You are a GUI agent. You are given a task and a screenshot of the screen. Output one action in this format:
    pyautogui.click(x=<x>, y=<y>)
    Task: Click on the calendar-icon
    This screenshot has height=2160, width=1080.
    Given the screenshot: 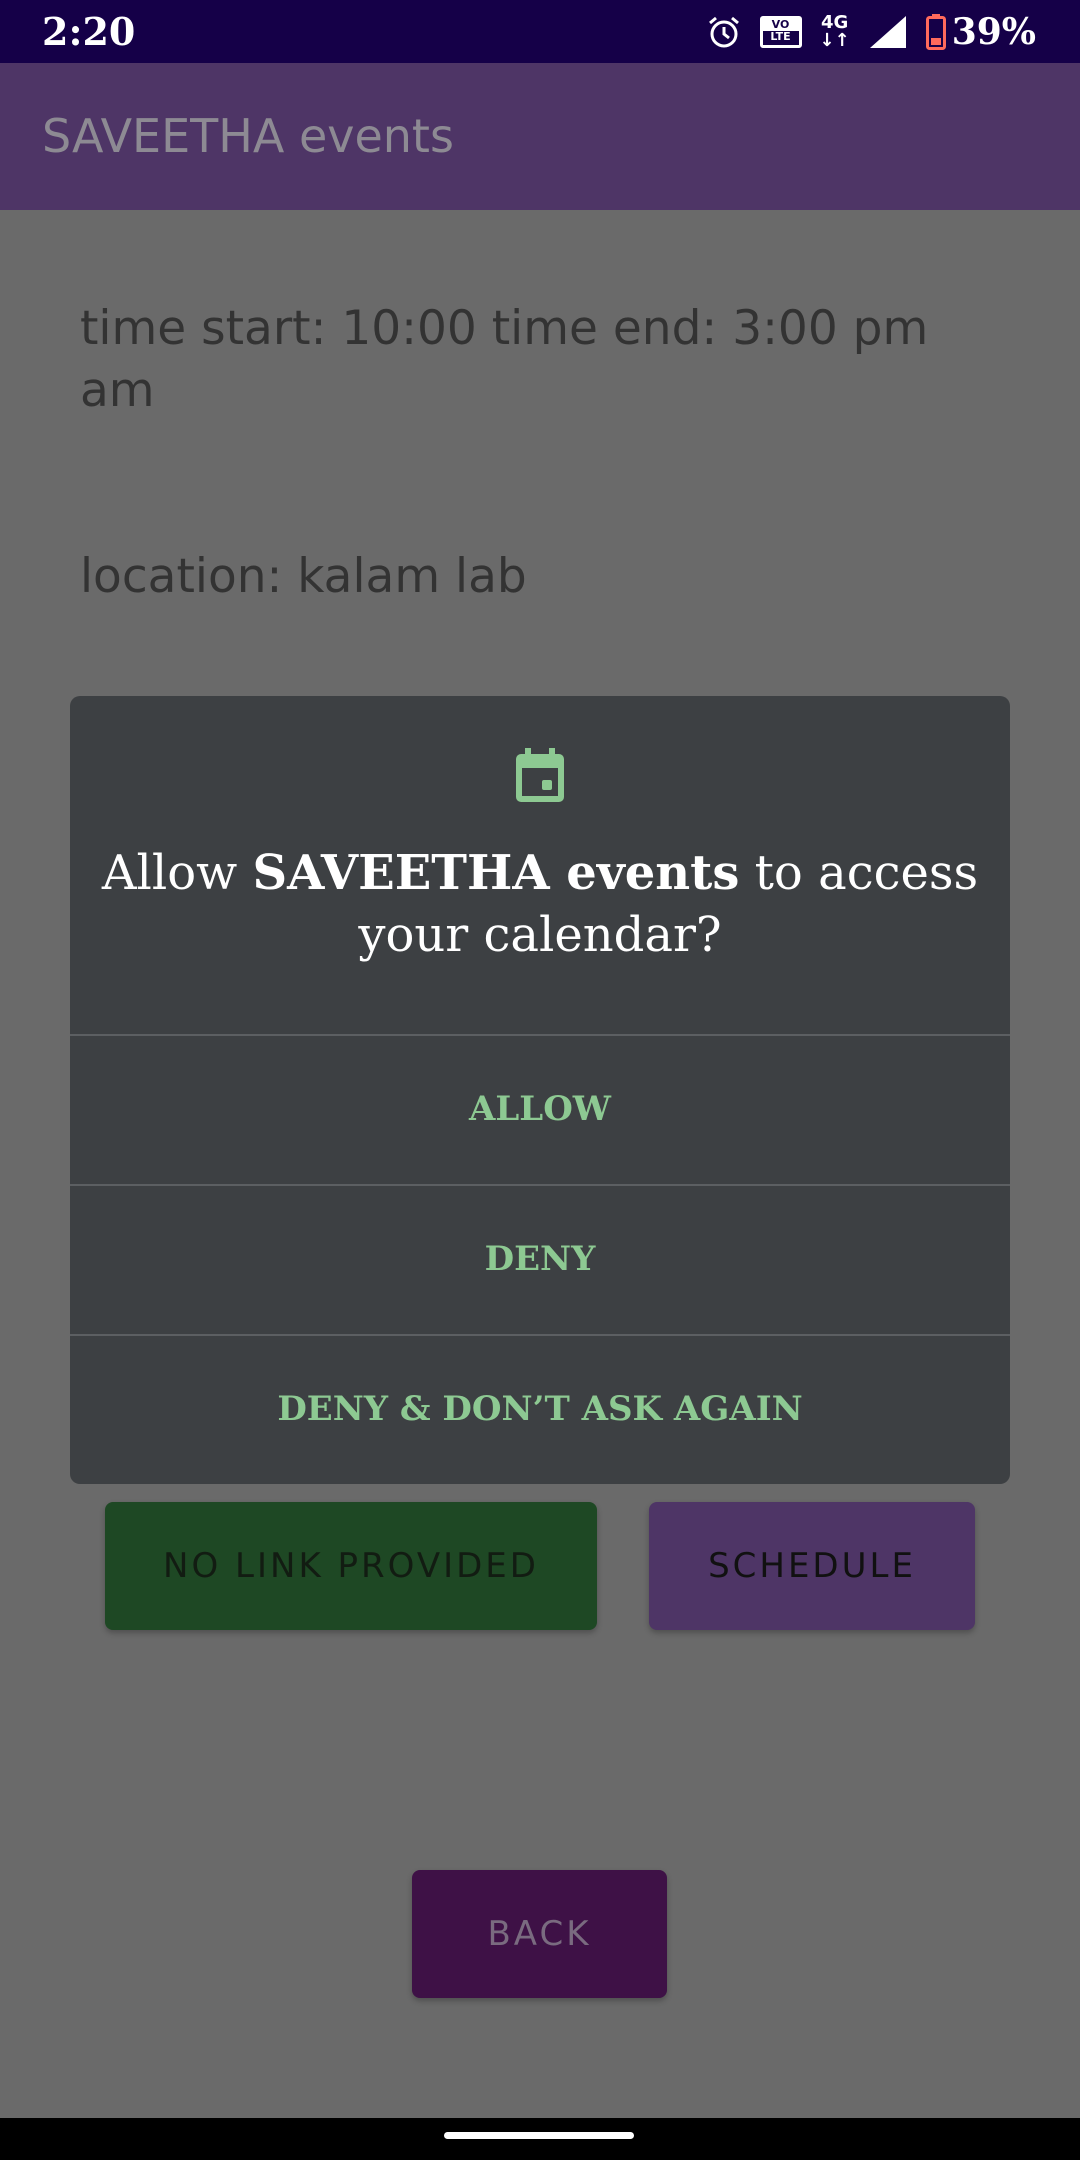 What is the action you would take?
    pyautogui.click(x=540, y=776)
    